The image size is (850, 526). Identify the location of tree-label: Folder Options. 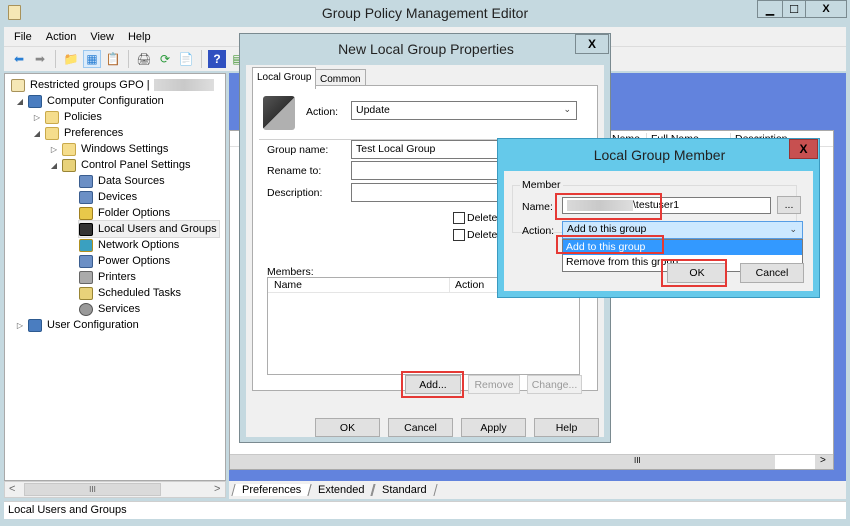
(134, 213).